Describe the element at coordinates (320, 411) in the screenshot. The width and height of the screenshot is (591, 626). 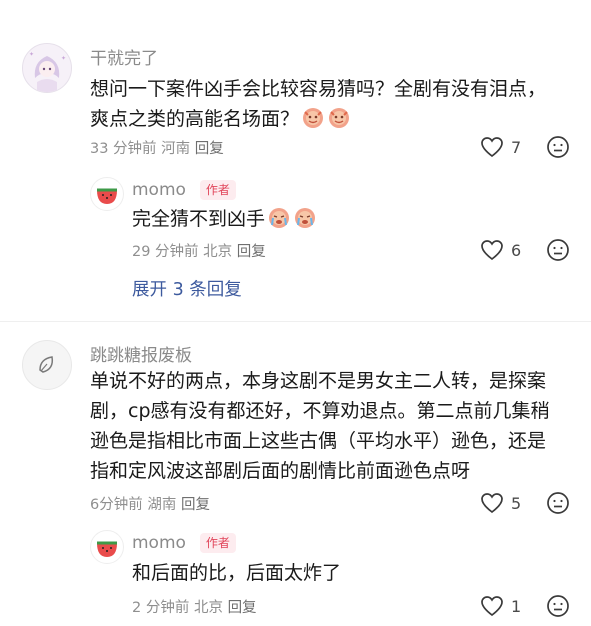
I see `comment-text-line: 剧，cp感有没有都还好，不算劝退点。第二点前几集稍` at that location.